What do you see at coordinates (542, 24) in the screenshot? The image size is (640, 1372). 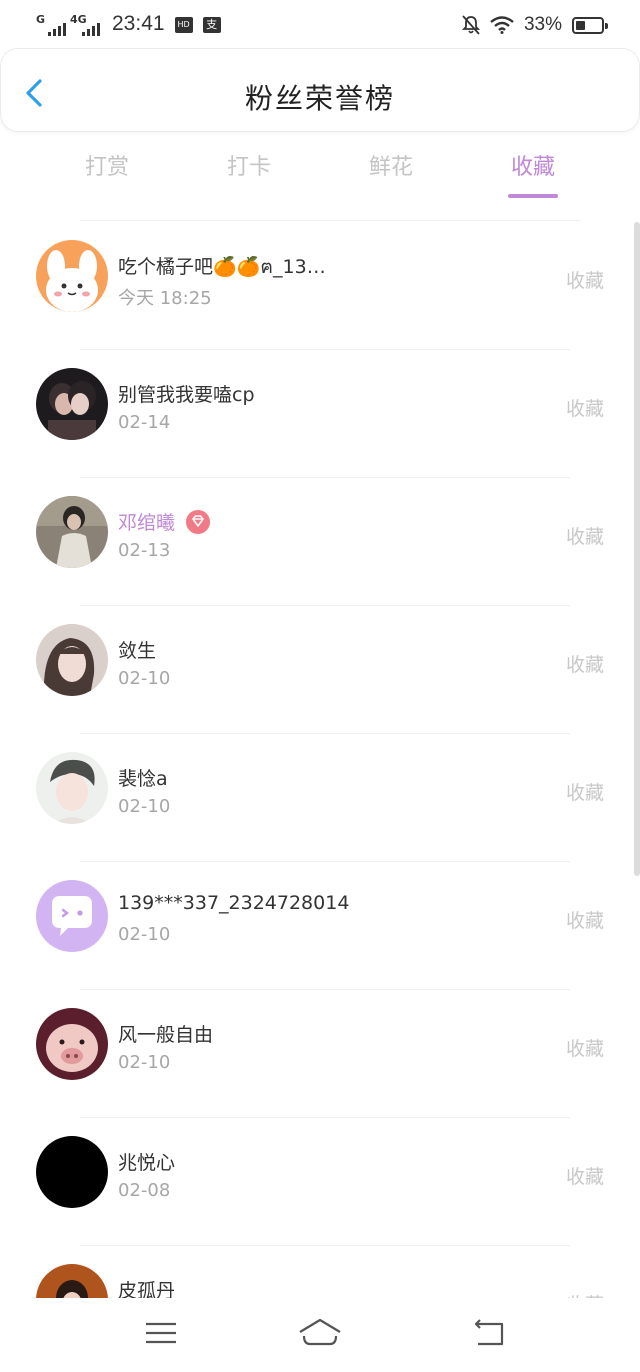 I see `battery-percent: 33%` at bounding box center [542, 24].